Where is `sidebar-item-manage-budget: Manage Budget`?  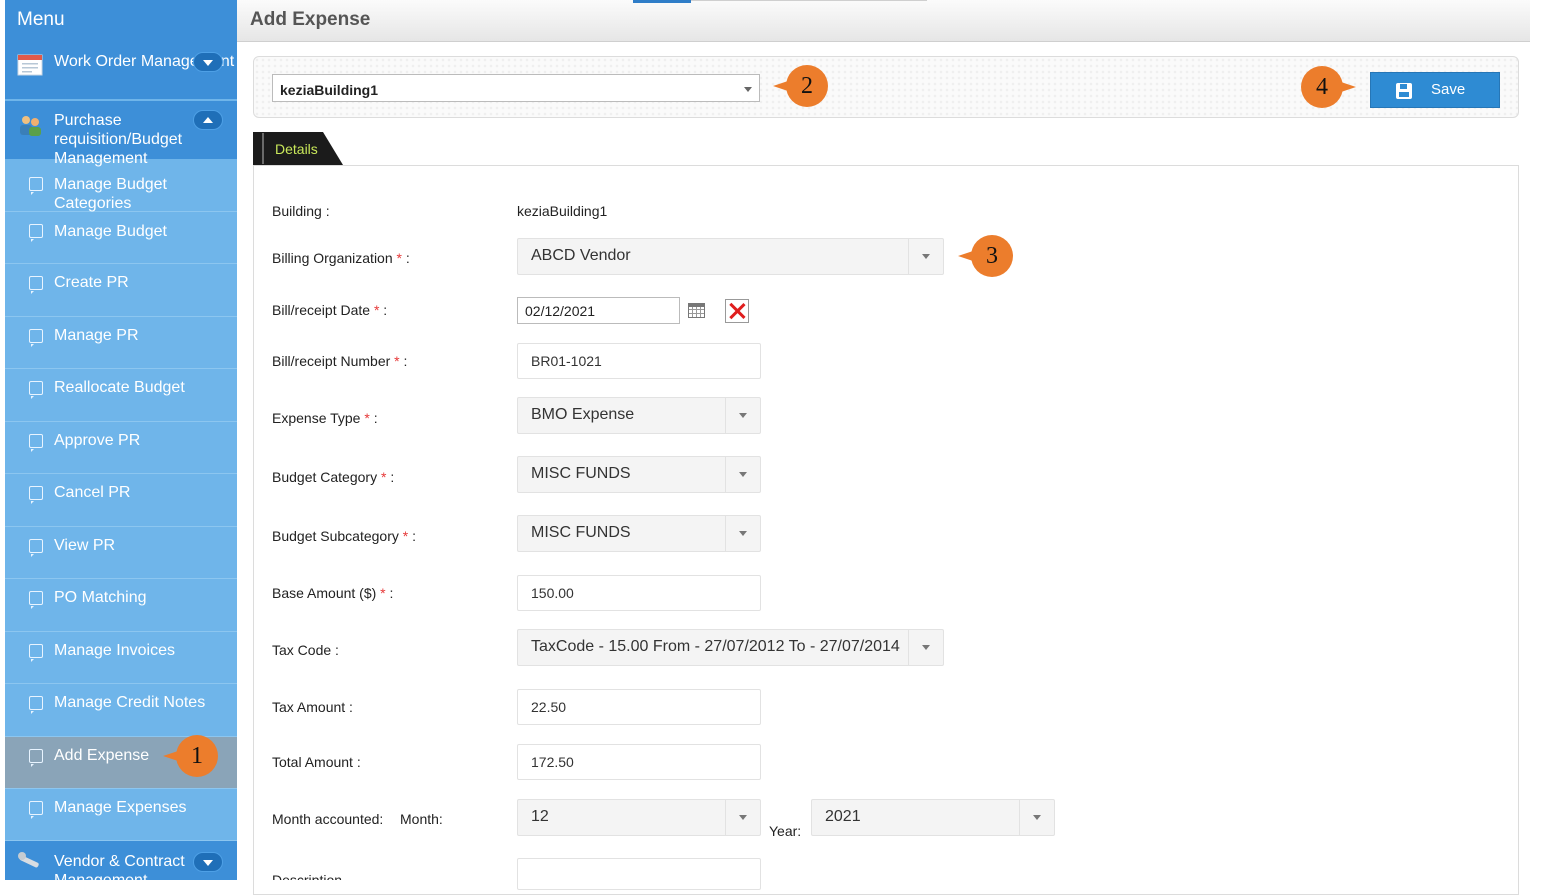 sidebar-item-manage-budget: Manage Budget is located at coordinates (121, 238).